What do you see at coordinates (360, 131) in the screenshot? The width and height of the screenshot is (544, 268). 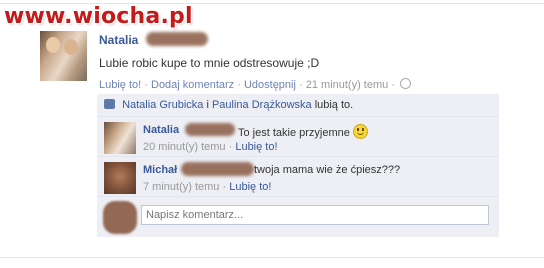 I see `smiley-icon` at bounding box center [360, 131].